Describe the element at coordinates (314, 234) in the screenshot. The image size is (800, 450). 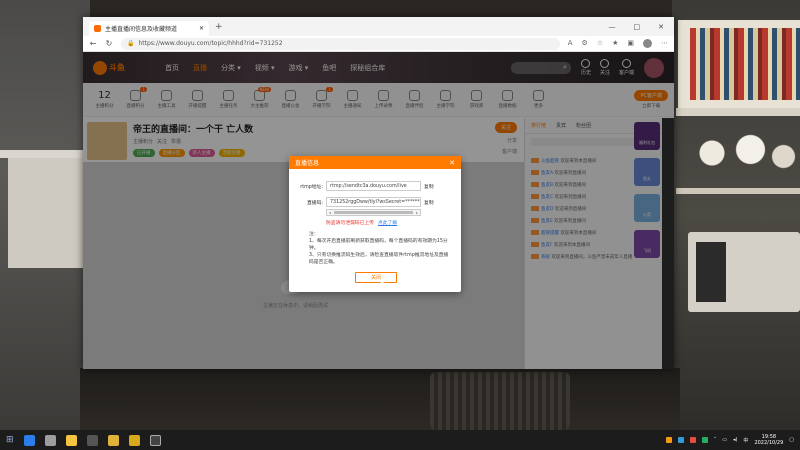
I see `notes-title: 注：` at that location.